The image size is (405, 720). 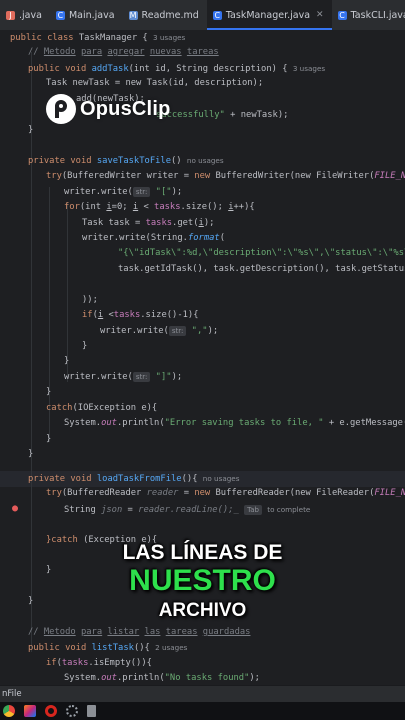 I want to click on code-line: catch(IOException e){, so click(x=101, y=408).